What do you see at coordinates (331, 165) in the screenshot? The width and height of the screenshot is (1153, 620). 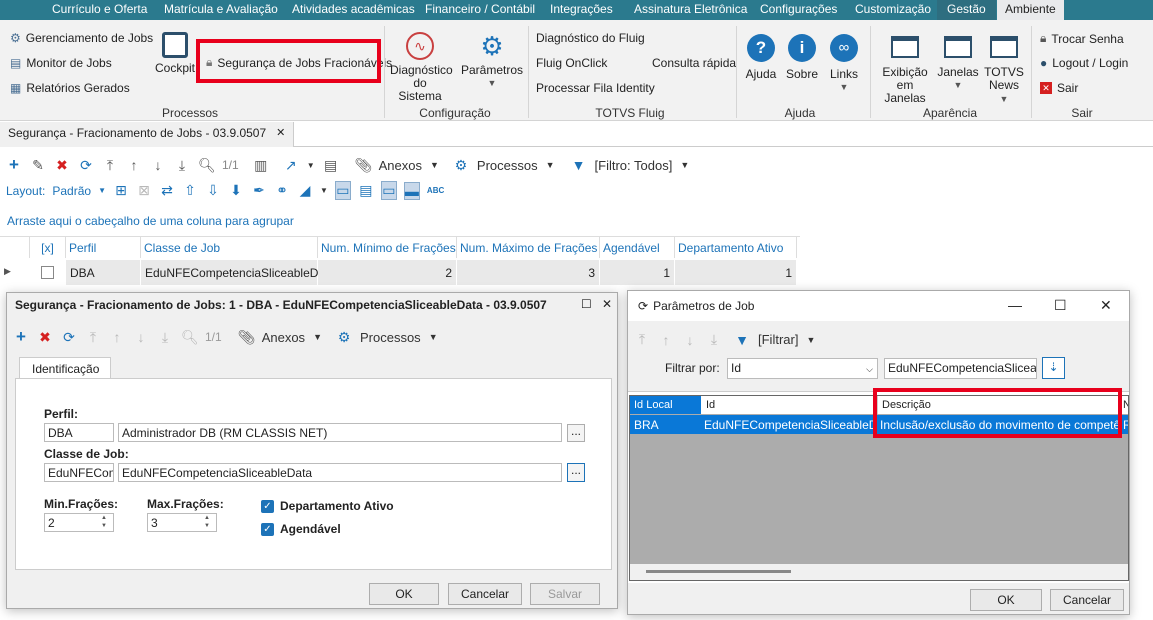 I see `document-icon: ▤` at bounding box center [331, 165].